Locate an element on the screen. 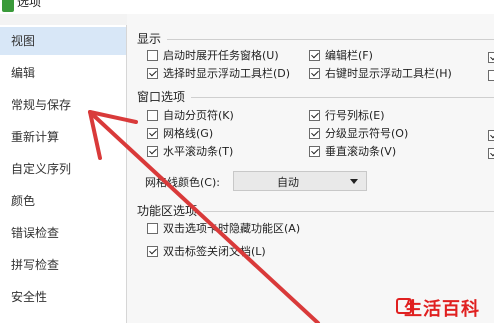 The image size is (494, 323). ribbon-section-title: 功能区选项 is located at coordinates (167, 211).